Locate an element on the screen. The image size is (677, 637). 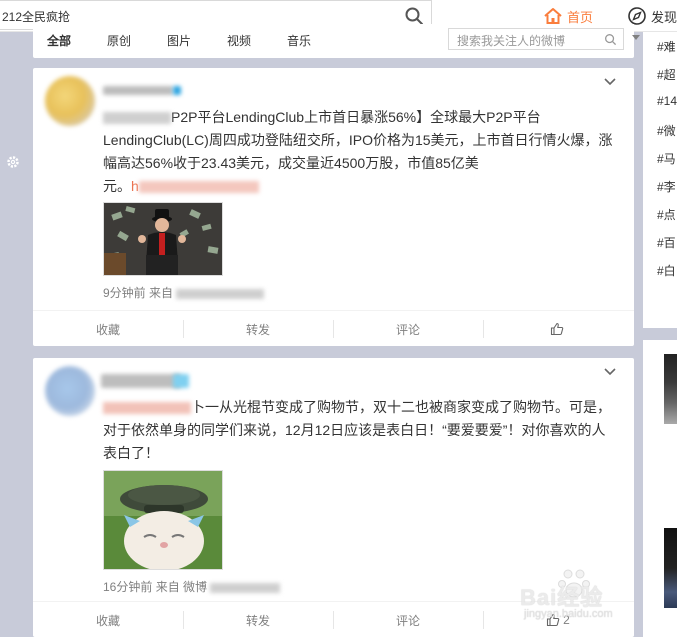
action-bar: 收藏 转发 评论 is located at coordinates (333, 328).